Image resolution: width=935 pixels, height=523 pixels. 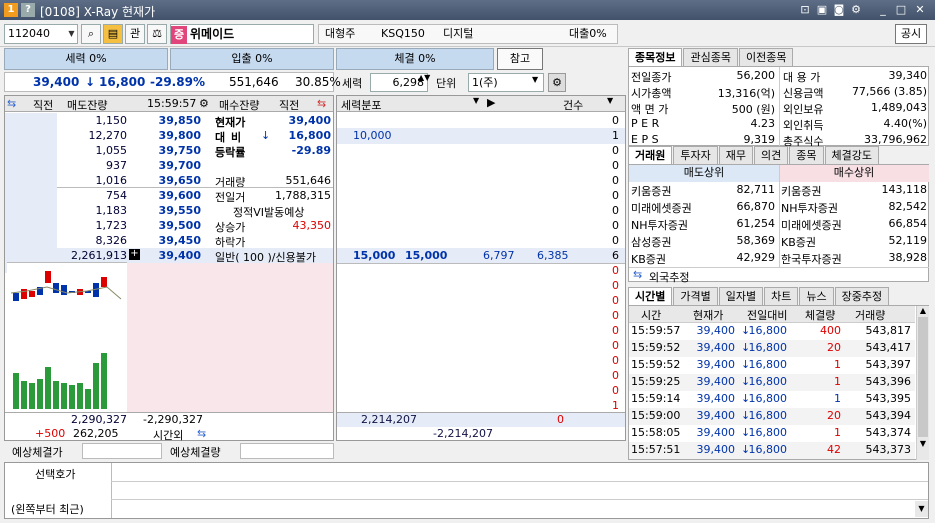 I want to click on ask-price: 39,850, so click(x=180, y=120).